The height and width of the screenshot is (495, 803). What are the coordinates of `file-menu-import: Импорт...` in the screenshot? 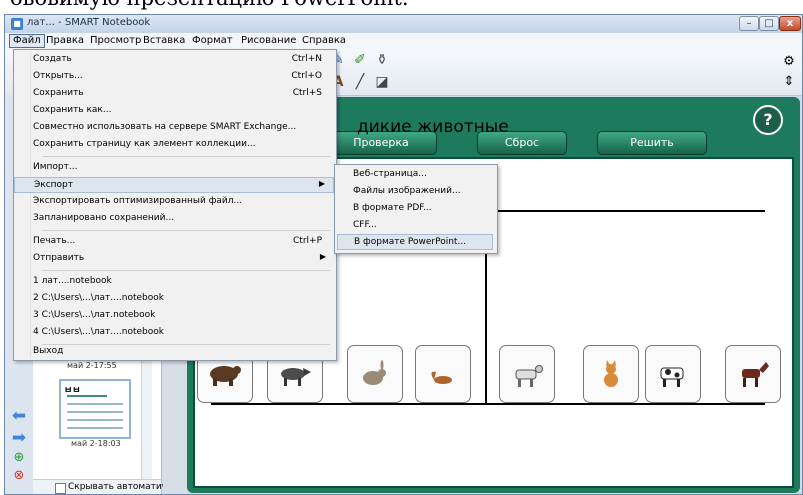 It's located at (174, 168).